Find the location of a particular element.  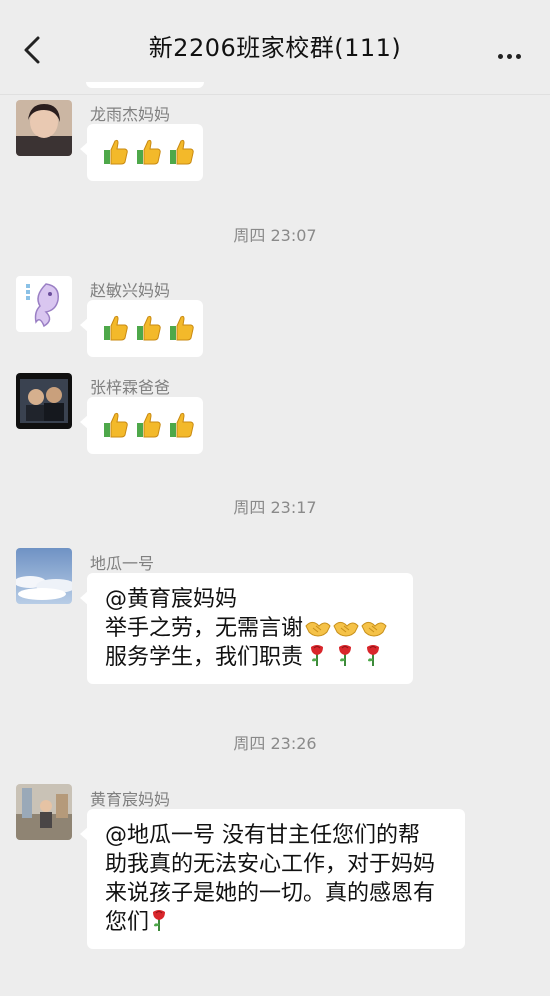

message-line-3-text: 服务学生，我们职责 is located at coordinates (204, 657).